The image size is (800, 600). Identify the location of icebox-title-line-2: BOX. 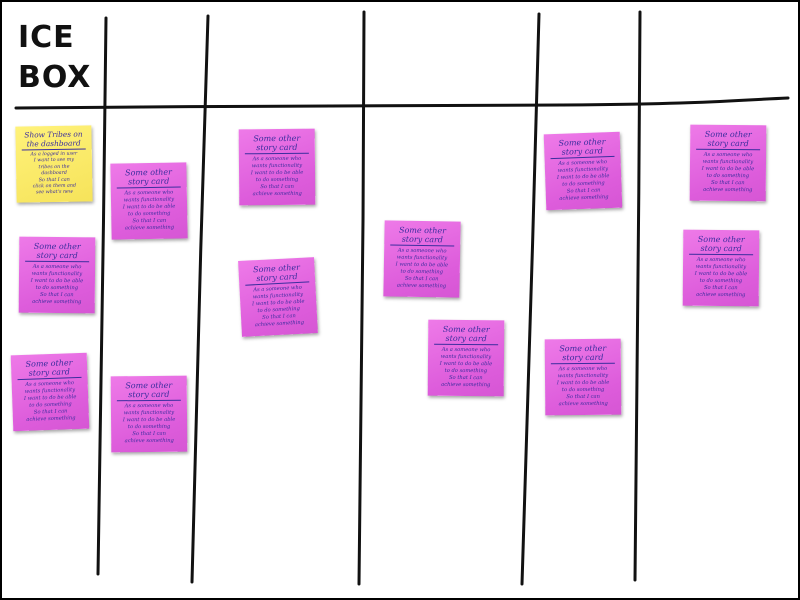
(55, 77).